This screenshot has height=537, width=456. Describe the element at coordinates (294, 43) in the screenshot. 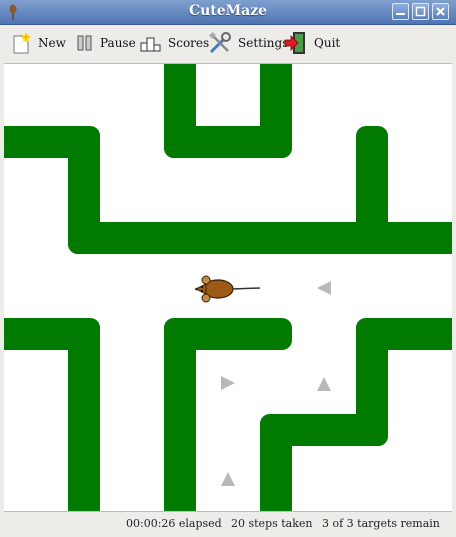

I see `quit-exit-icon` at that location.